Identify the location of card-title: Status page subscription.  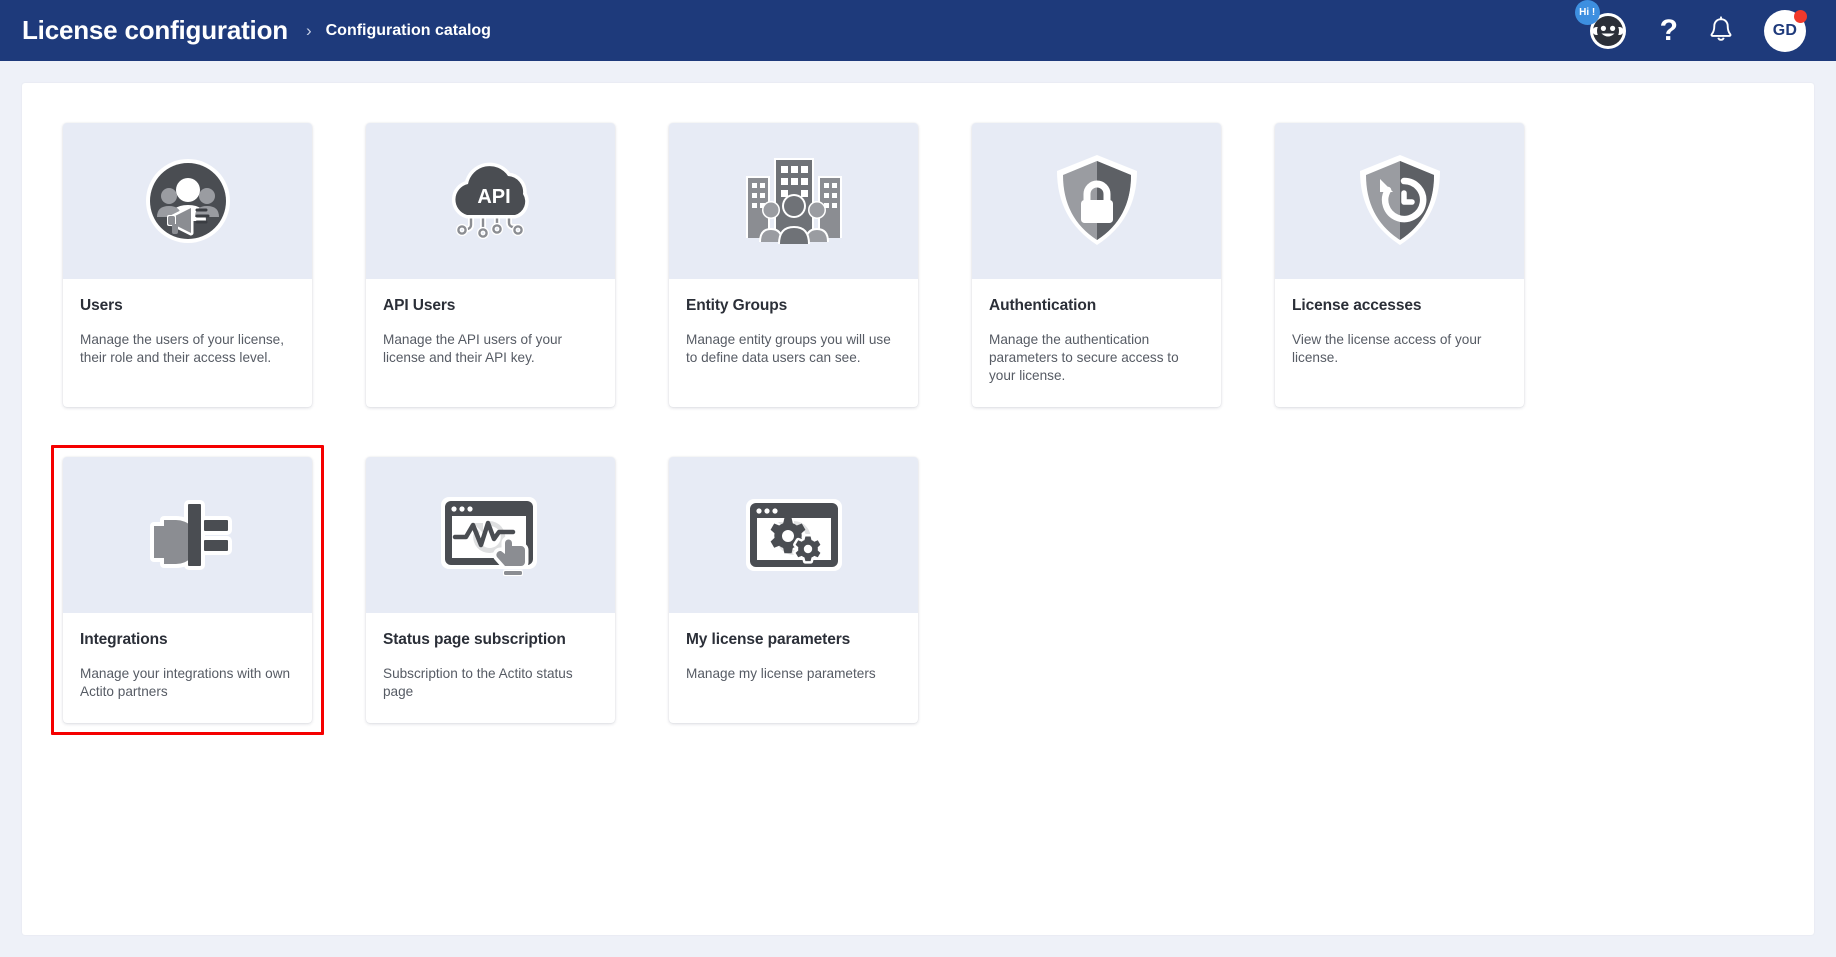
(474, 639).